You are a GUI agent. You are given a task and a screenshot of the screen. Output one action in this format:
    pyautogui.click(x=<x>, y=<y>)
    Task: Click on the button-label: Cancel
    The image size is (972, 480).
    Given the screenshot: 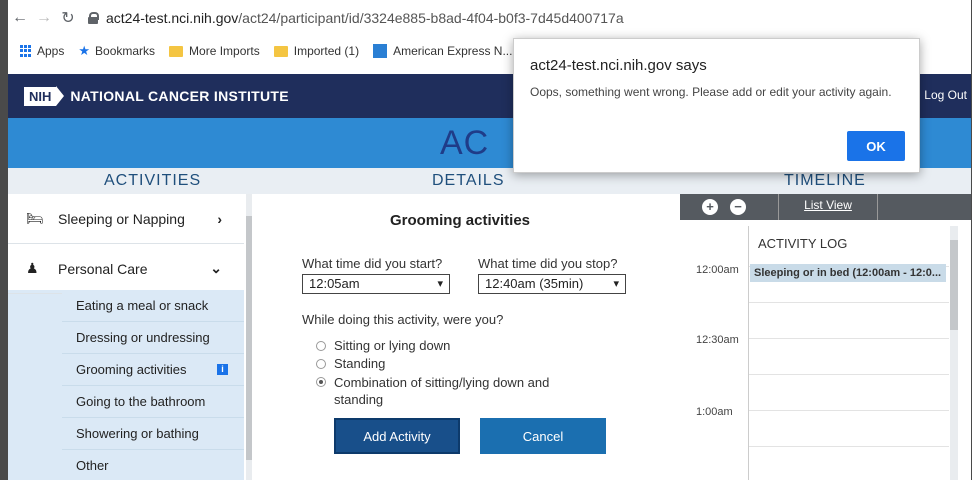 What is the action you would take?
    pyautogui.click(x=543, y=436)
    